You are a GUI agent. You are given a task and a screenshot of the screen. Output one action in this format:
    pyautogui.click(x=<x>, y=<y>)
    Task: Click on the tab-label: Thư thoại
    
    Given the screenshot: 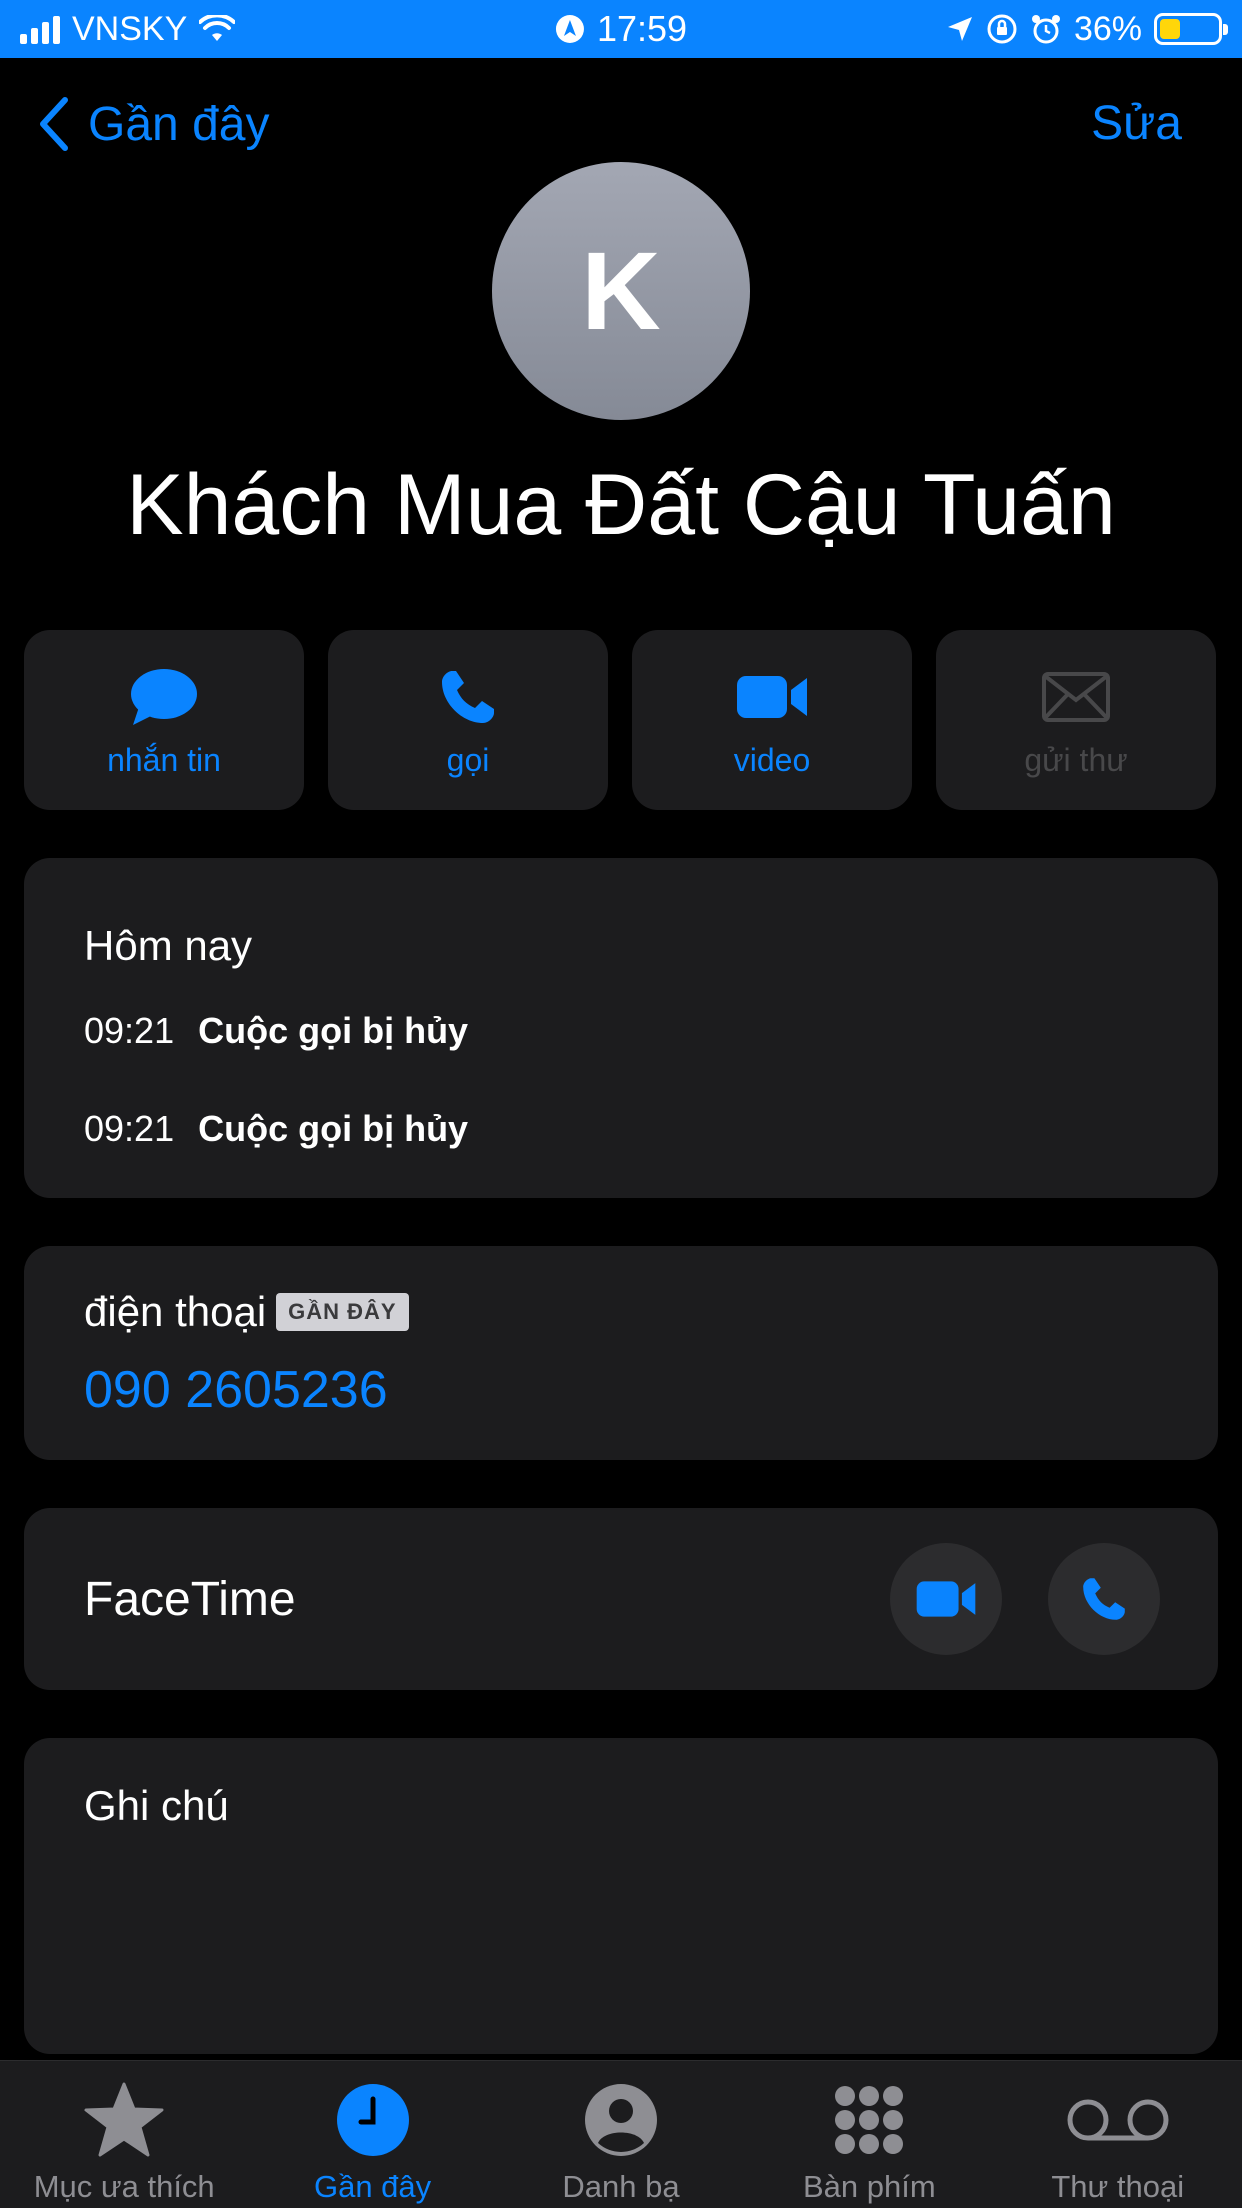 What is the action you would take?
    pyautogui.click(x=1118, y=2186)
    